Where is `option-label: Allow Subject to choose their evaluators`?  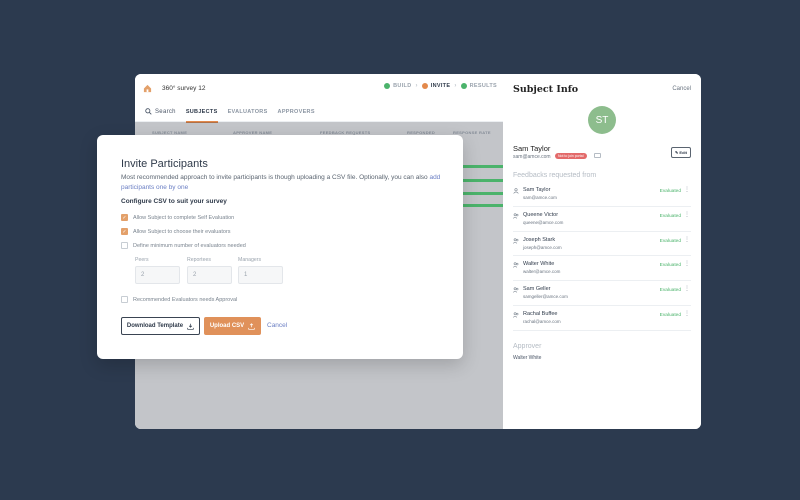 option-label: Allow Subject to choose their evaluators is located at coordinates (182, 231).